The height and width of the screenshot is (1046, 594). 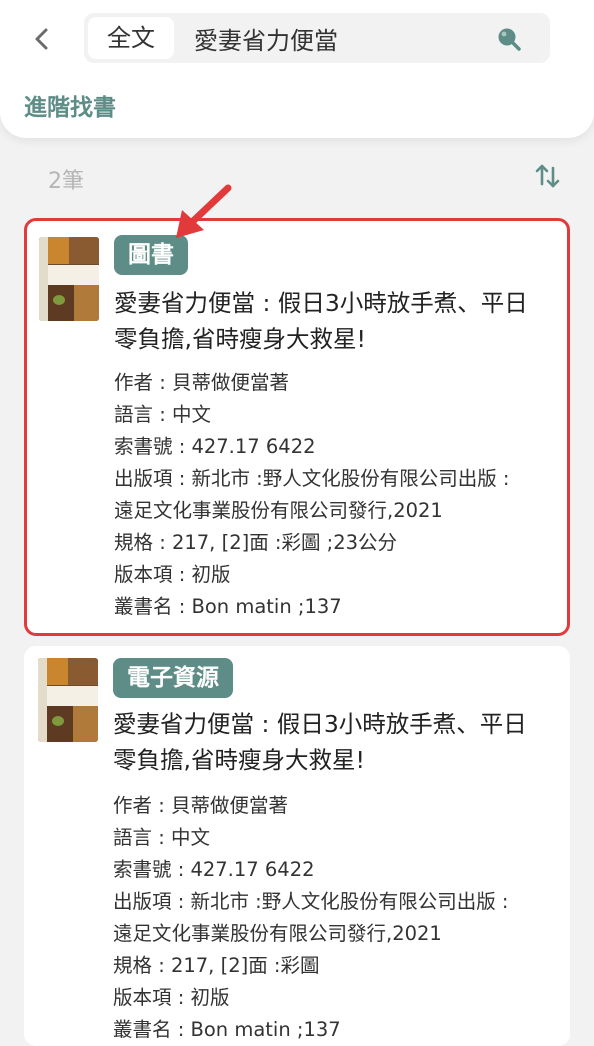 I want to click on search-icon, so click(x=509, y=39).